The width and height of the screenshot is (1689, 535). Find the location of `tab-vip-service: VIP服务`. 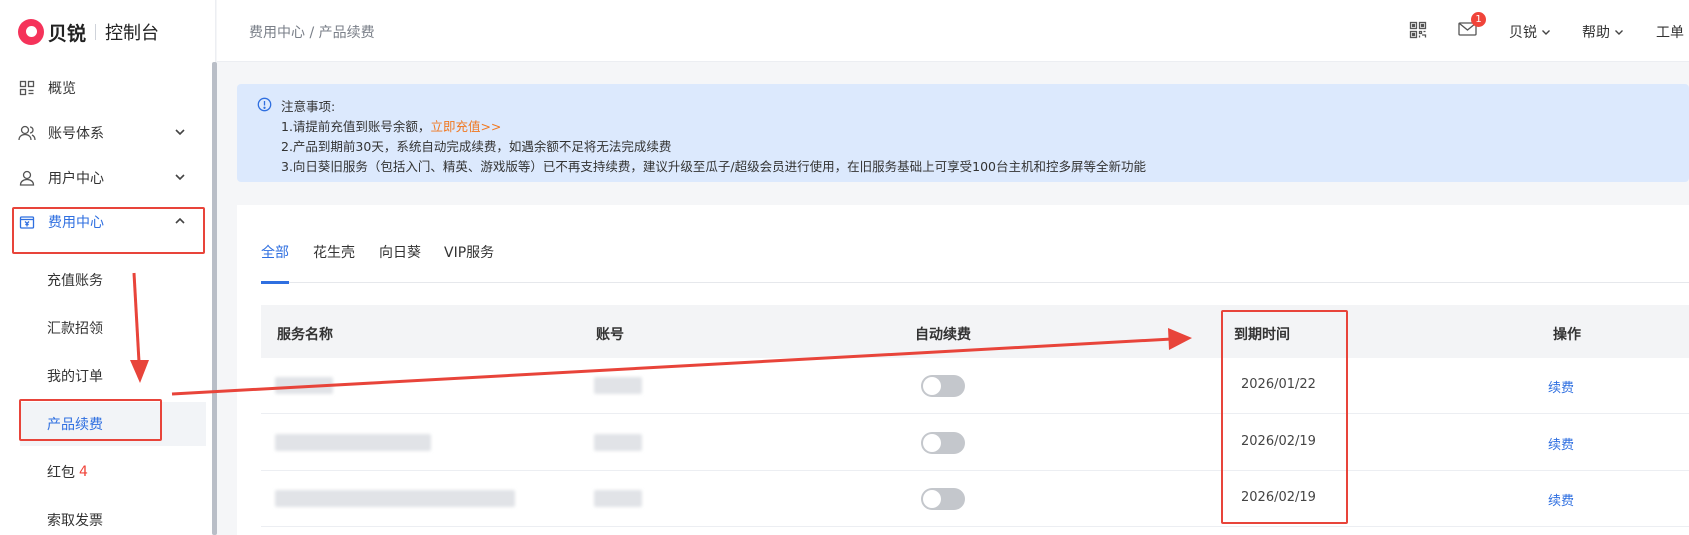

tab-vip-service: VIP服务 is located at coordinates (469, 252).